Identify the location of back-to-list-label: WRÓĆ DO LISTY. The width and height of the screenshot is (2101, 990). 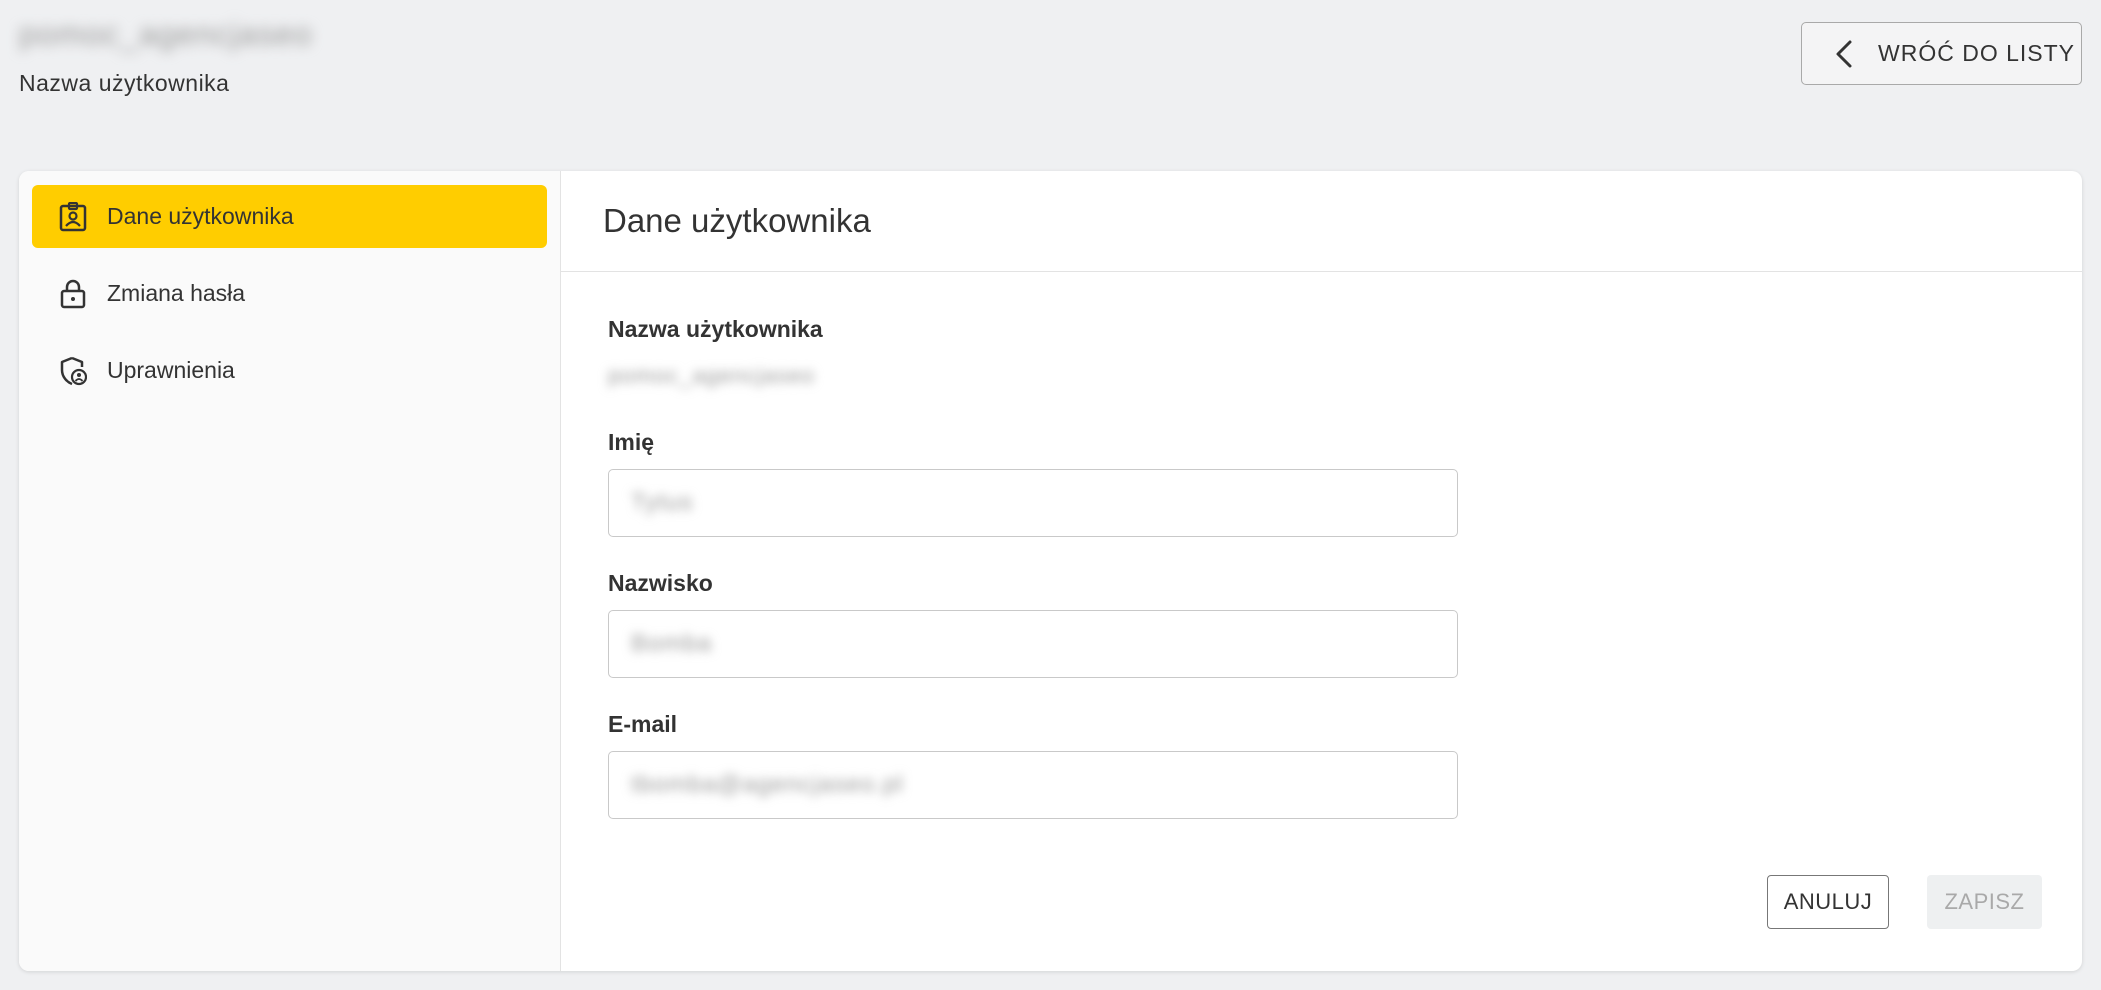
(1977, 53).